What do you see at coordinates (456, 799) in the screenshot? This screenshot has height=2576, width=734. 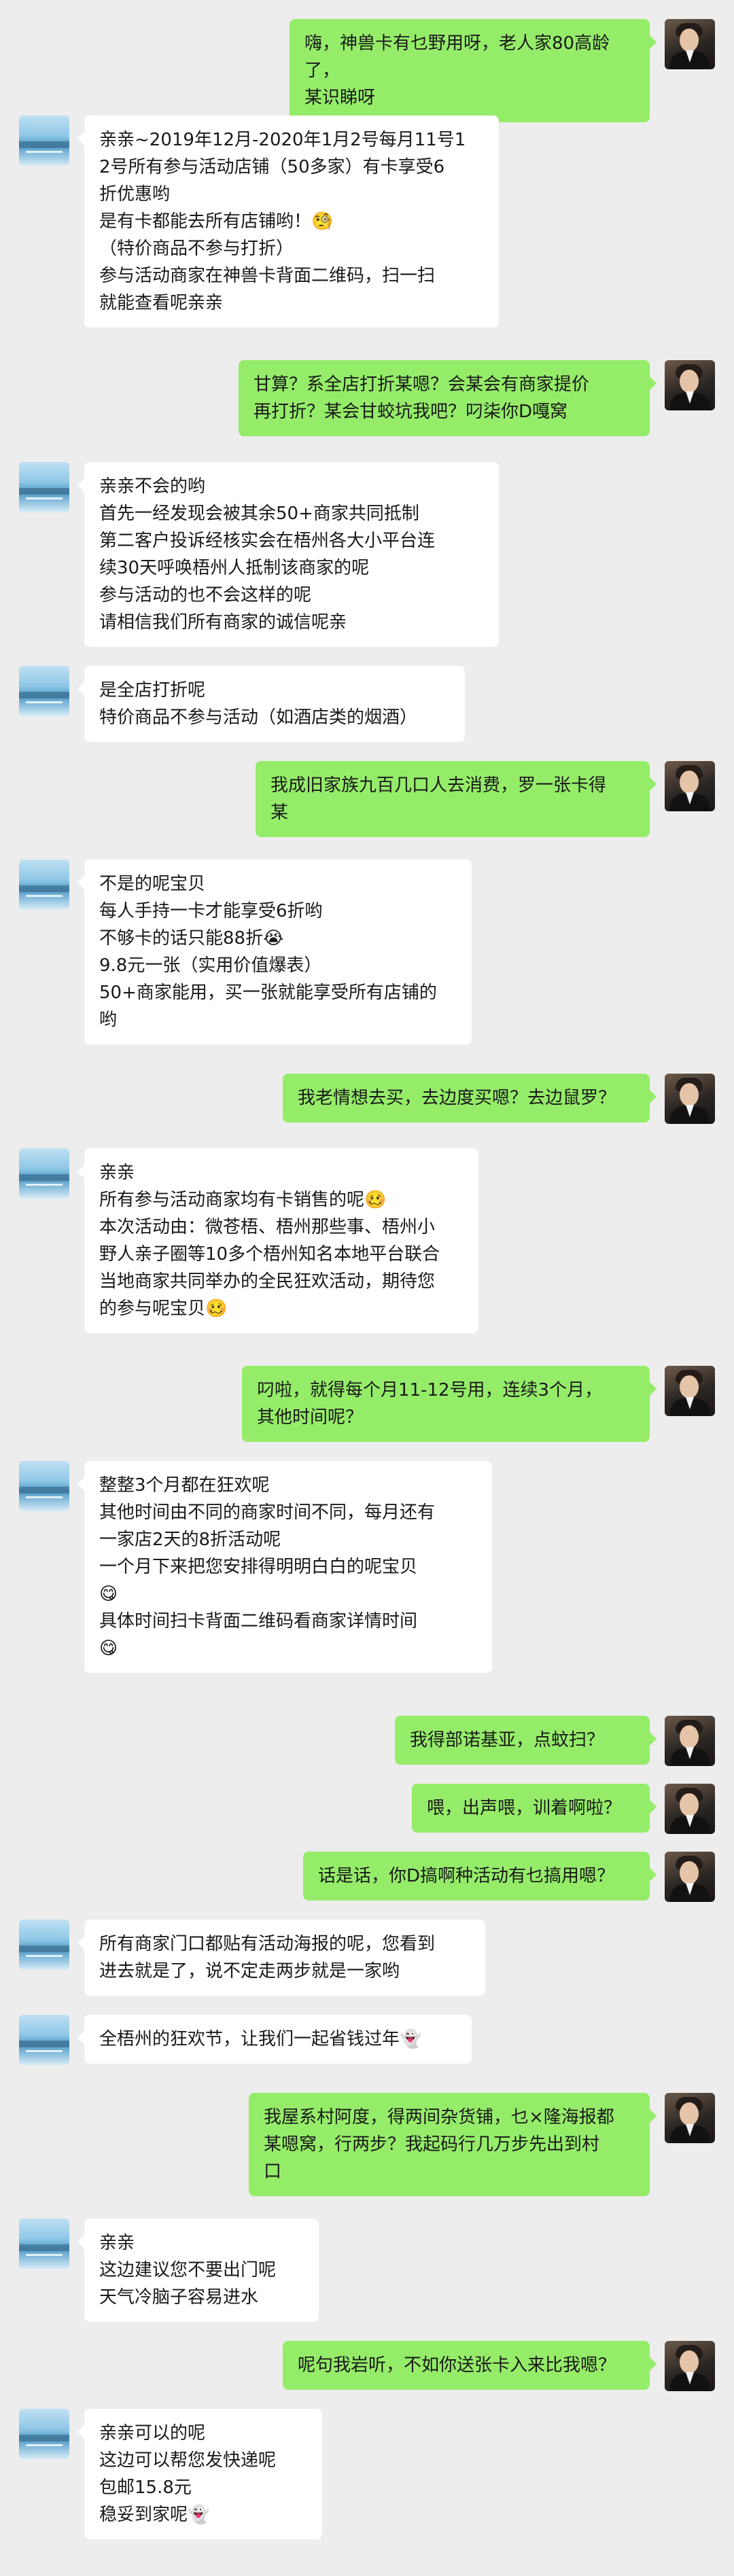 I see `message-bubble: 我成旧家族九百几口人去消费，罗一张卡得 某` at bounding box center [456, 799].